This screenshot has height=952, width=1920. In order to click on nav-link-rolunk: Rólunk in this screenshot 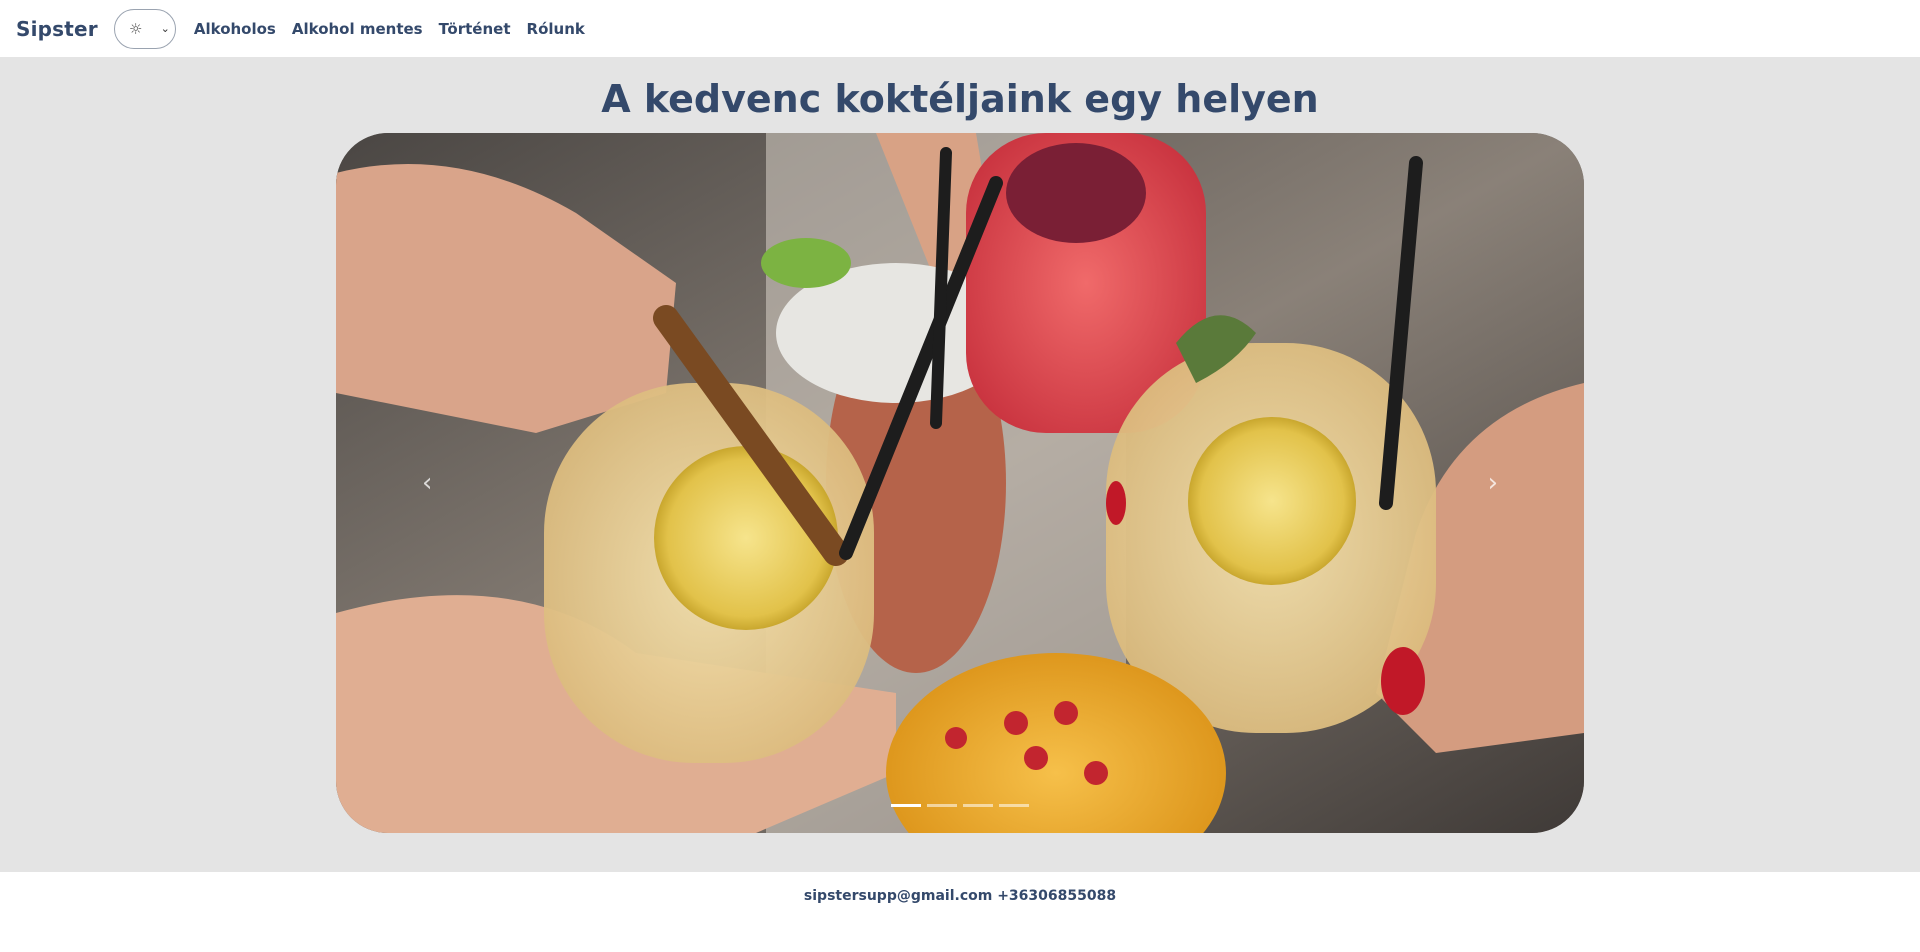, I will do `click(556, 29)`.